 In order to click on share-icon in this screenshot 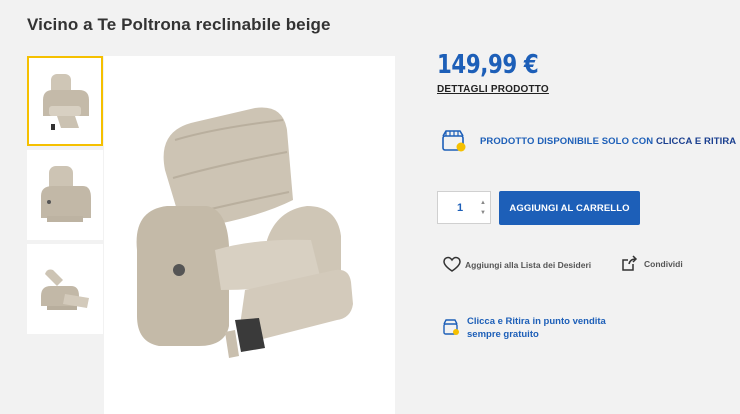, I will do `click(630, 263)`.